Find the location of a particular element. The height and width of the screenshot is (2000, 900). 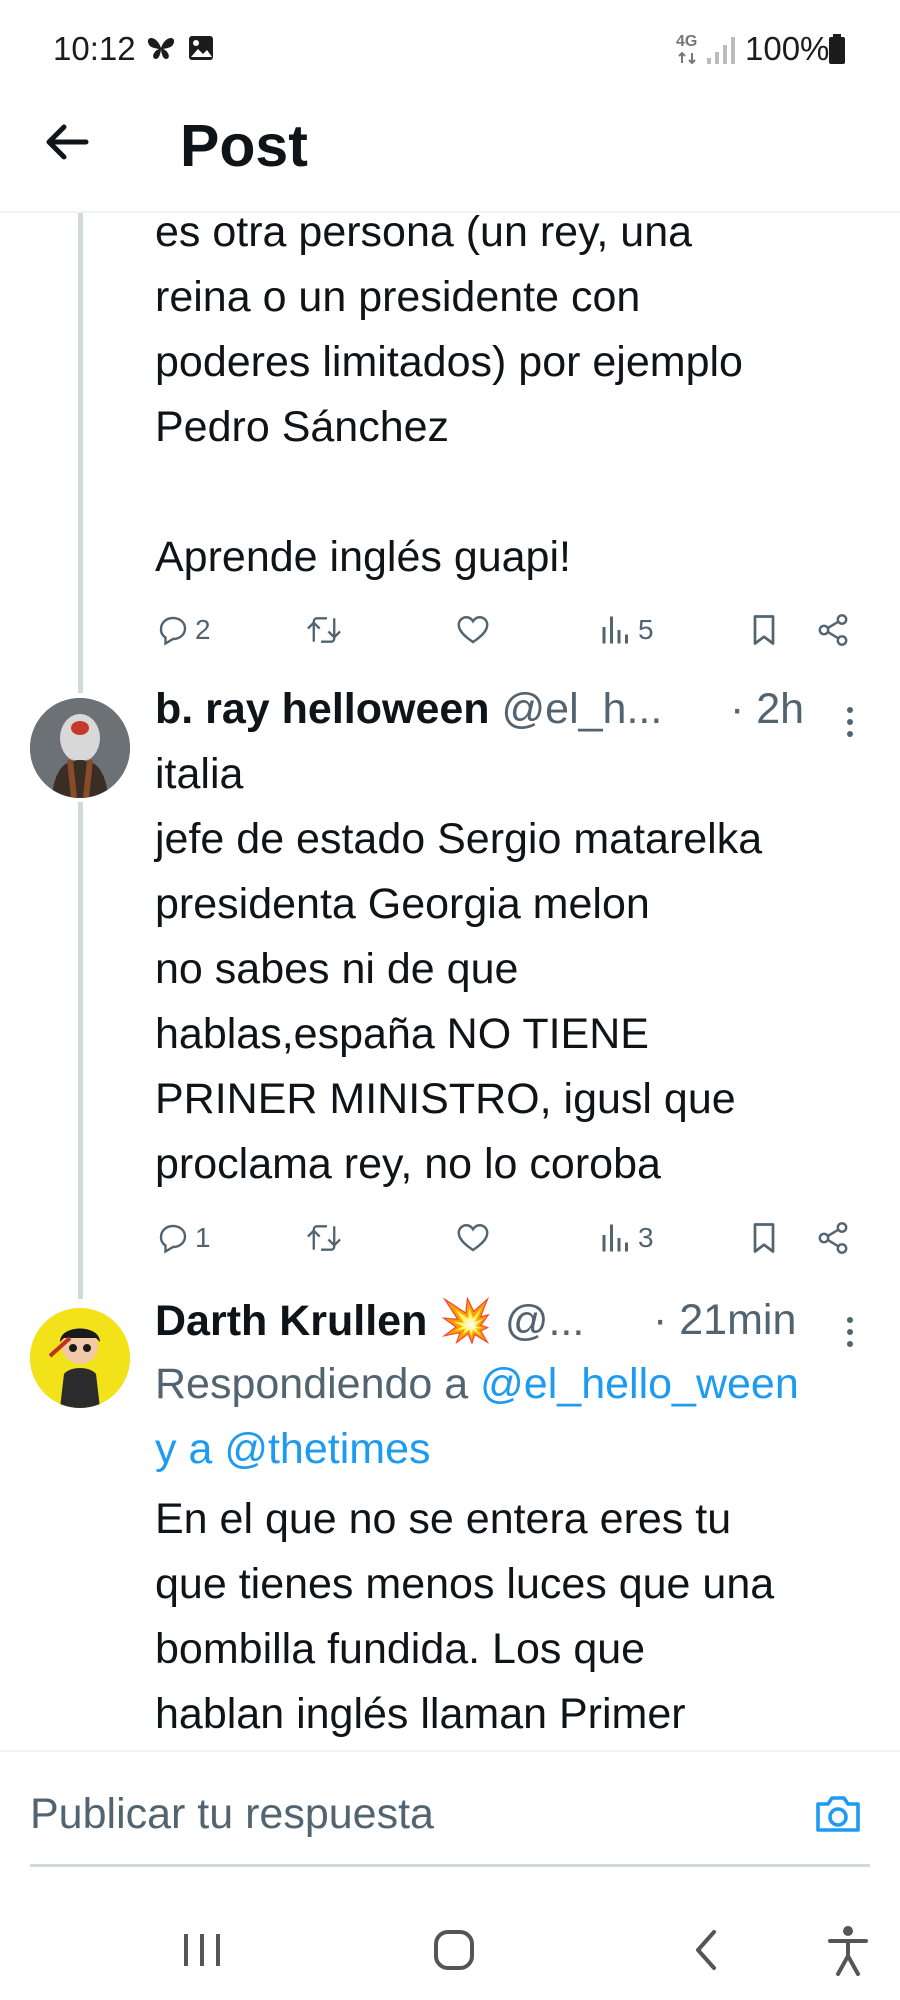

reply-button: 2 is located at coordinates (183, 630).